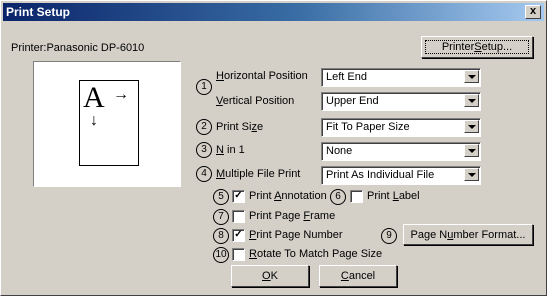  I want to click on callout-10: 10, so click(221, 255).